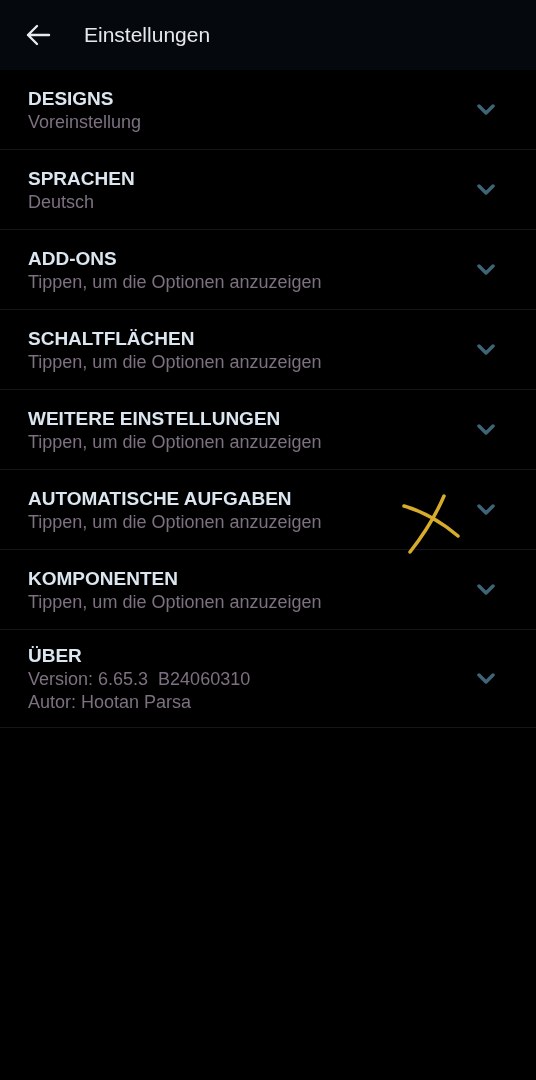  What do you see at coordinates (103, 578) in the screenshot?
I see `section-title: KOMPONENTEN` at bounding box center [103, 578].